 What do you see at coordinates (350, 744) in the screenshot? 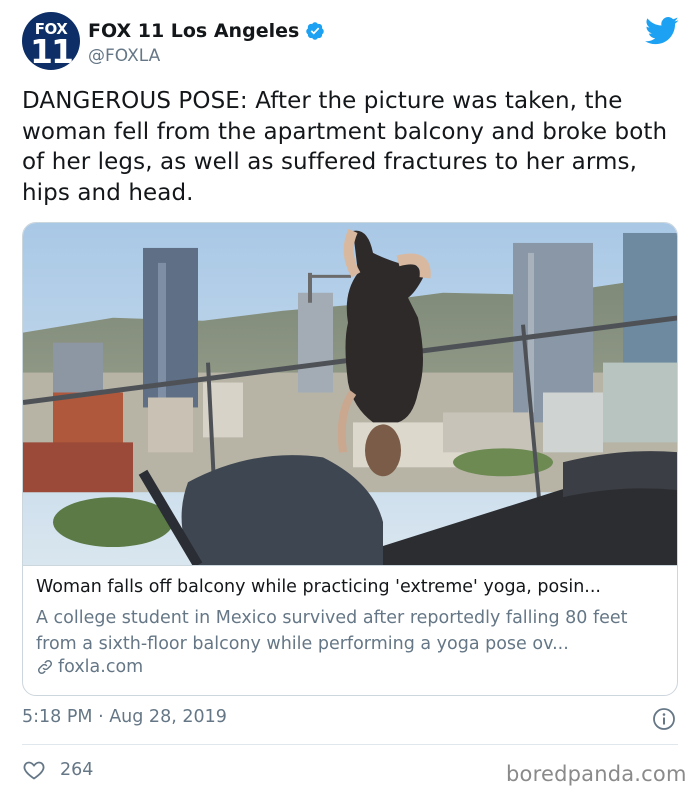
I see `divider` at bounding box center [350, 744].